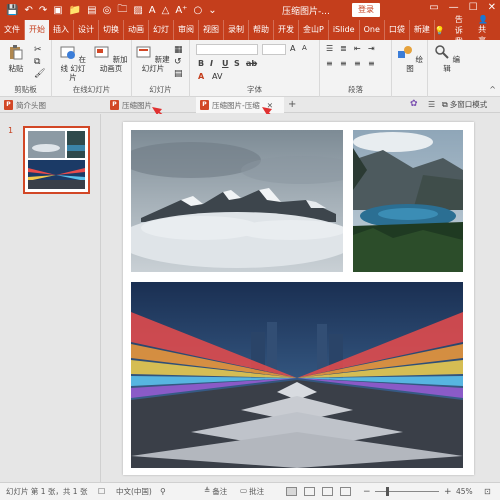 This screenshot has height=500, width=500. I want to click on copy-icon: ⧉, so click(37, 62).